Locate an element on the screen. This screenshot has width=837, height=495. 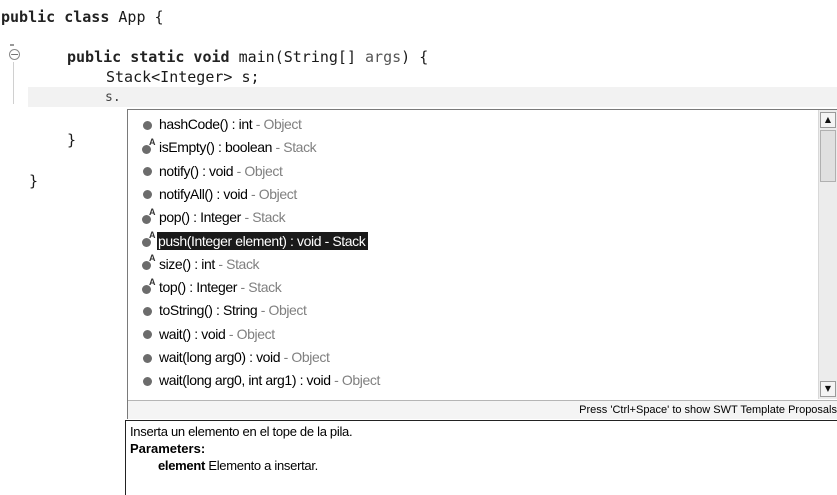
proposal-signature: top() : Integer is located at coordinates (198, 287).